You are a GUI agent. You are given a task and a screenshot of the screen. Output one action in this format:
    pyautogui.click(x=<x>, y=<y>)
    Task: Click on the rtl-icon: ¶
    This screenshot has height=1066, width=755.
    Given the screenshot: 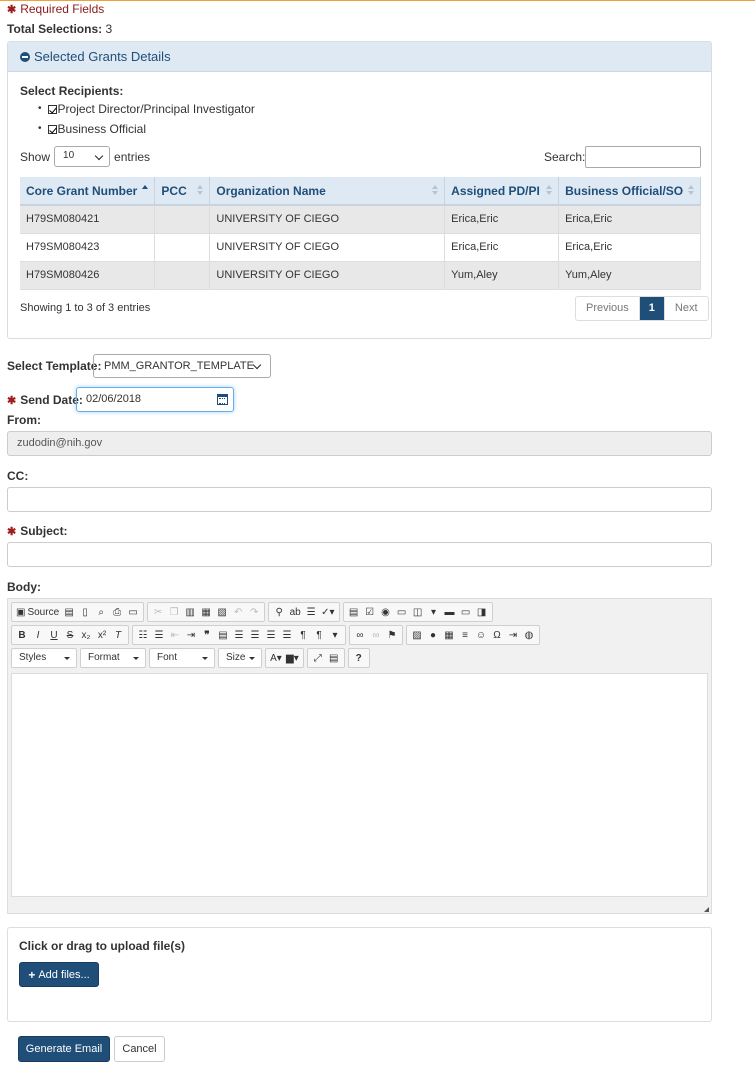 What is the action you would take?
    pyautogui.click(x=319, y=635)
    